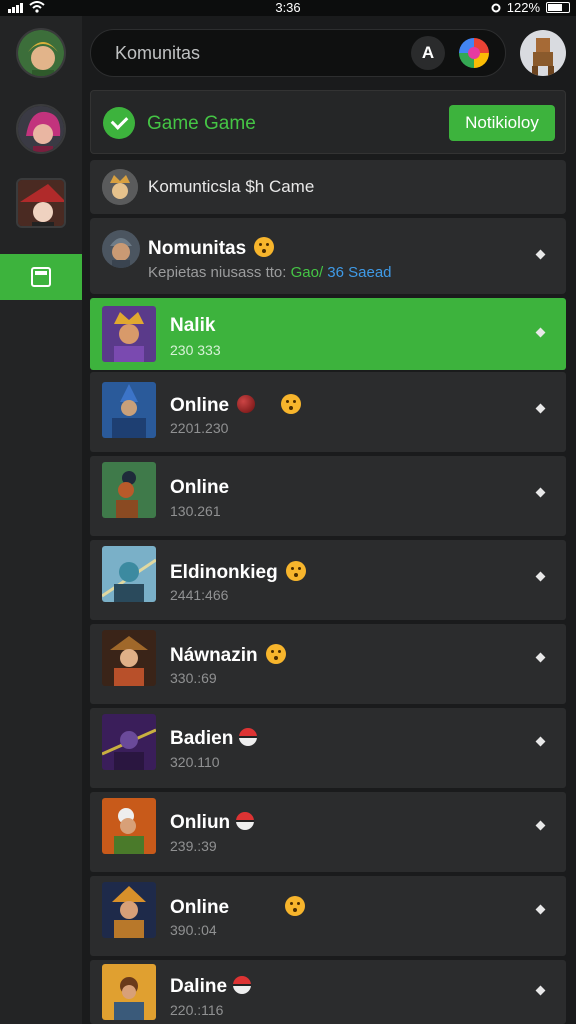  Describe the element at coordinates (359, 272) in the screenshot. I see `subtitle-blue: 36 Saead` at that location.